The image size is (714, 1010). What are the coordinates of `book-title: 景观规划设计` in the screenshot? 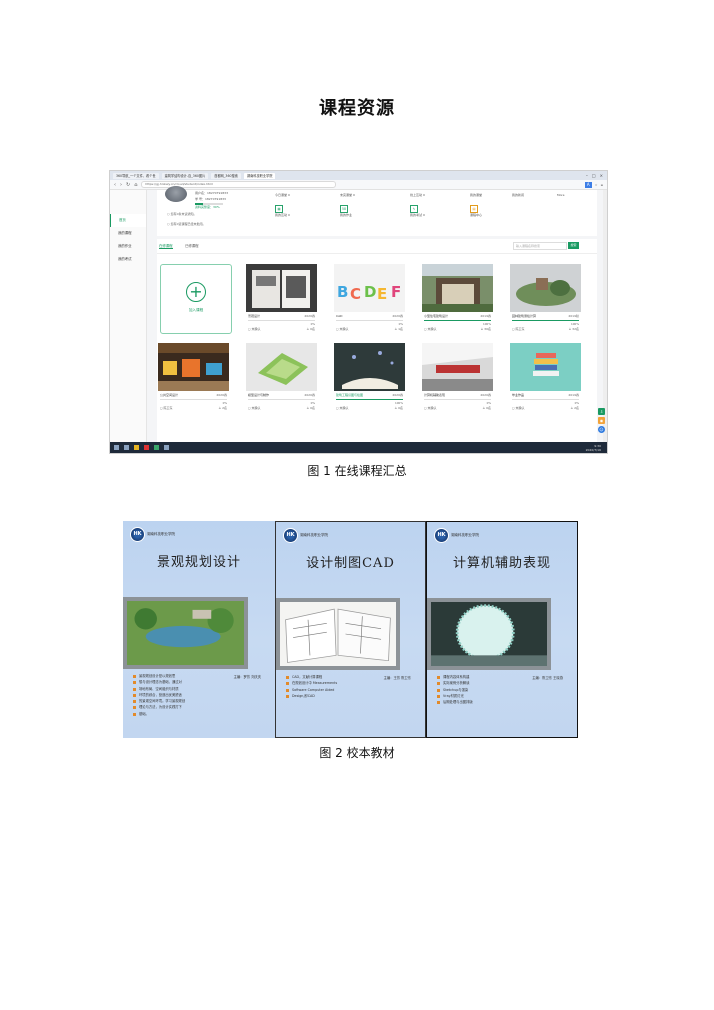 It's located at (198, 562).